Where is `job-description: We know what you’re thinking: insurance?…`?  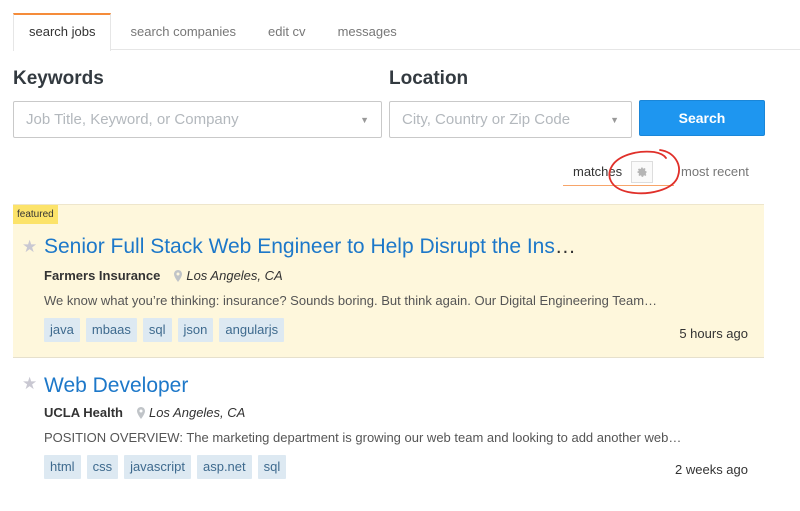
job-description: We know what you’re thinking: insurance?… is located at coordinates (351, 300).